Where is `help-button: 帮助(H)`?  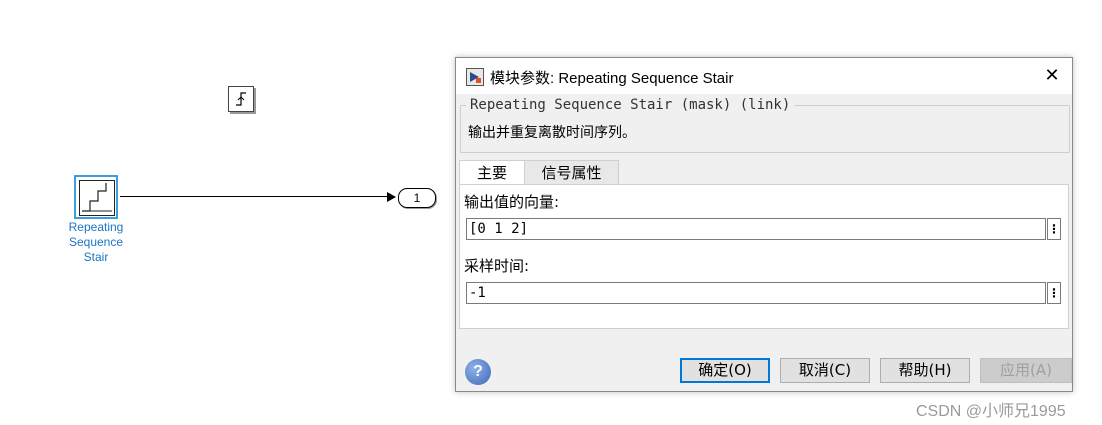
help-button: 帮助(H) is located at coordinates (925, 370).